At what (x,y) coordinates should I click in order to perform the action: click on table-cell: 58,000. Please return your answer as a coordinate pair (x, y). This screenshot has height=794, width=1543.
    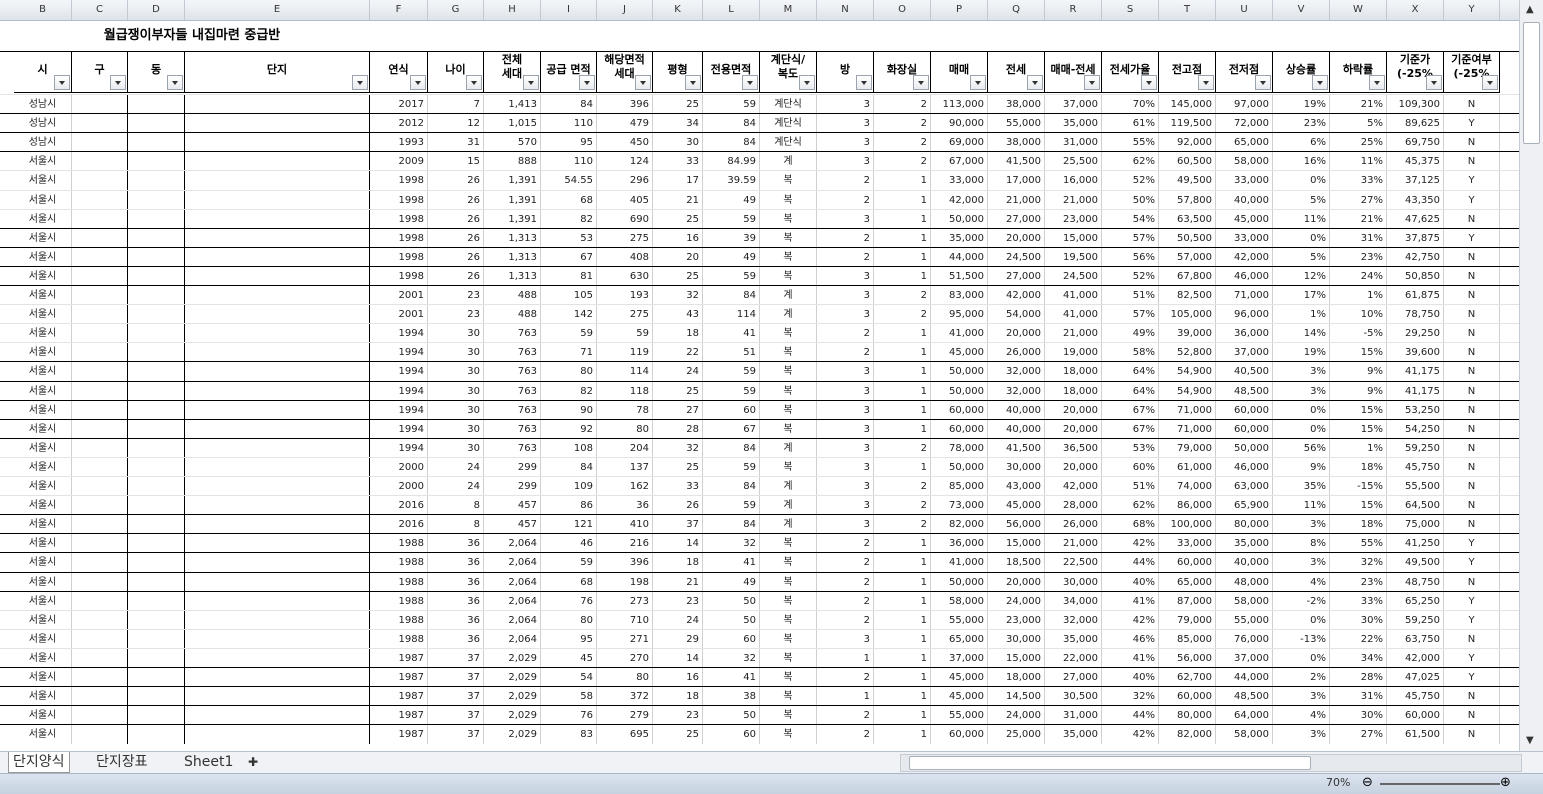
    Looking at the image, I should click on (959, 601).